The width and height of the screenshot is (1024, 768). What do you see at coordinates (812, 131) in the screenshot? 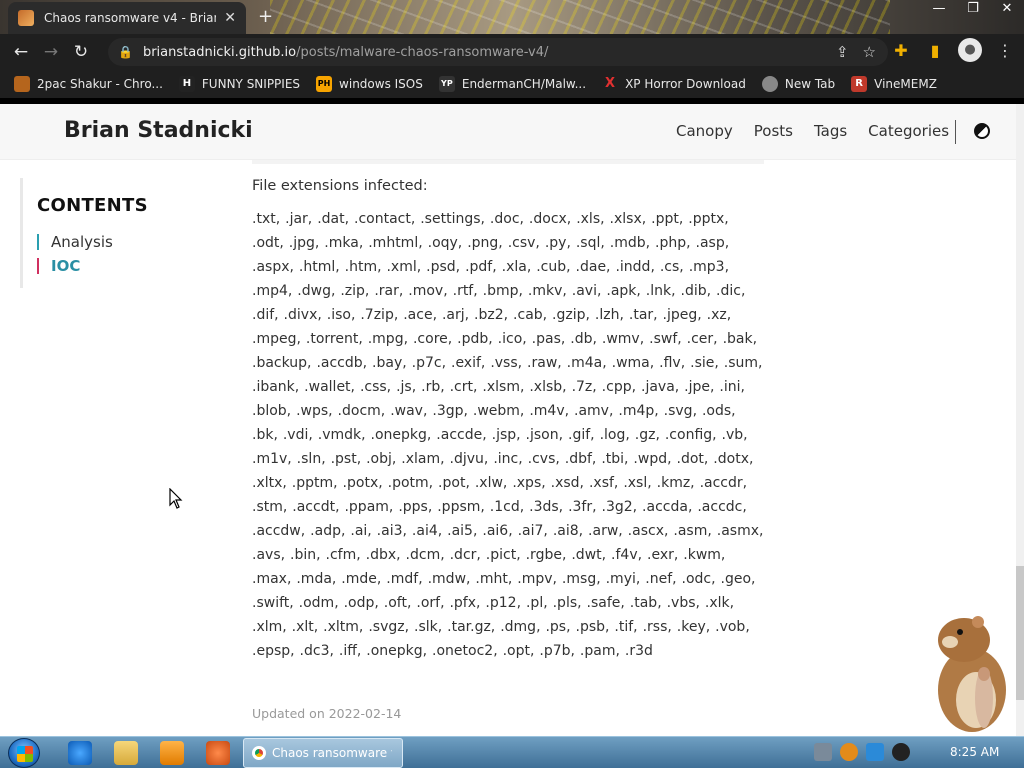
I see `site-nav: Canopy Posts Tags Categories` at bounding box center [812, 131].